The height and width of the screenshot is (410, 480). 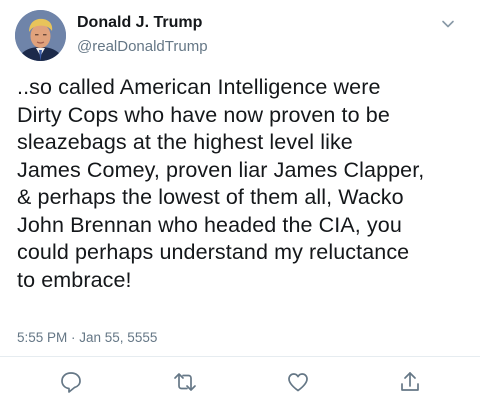 I want to click on retweet-button, so click(x=185, y=382).